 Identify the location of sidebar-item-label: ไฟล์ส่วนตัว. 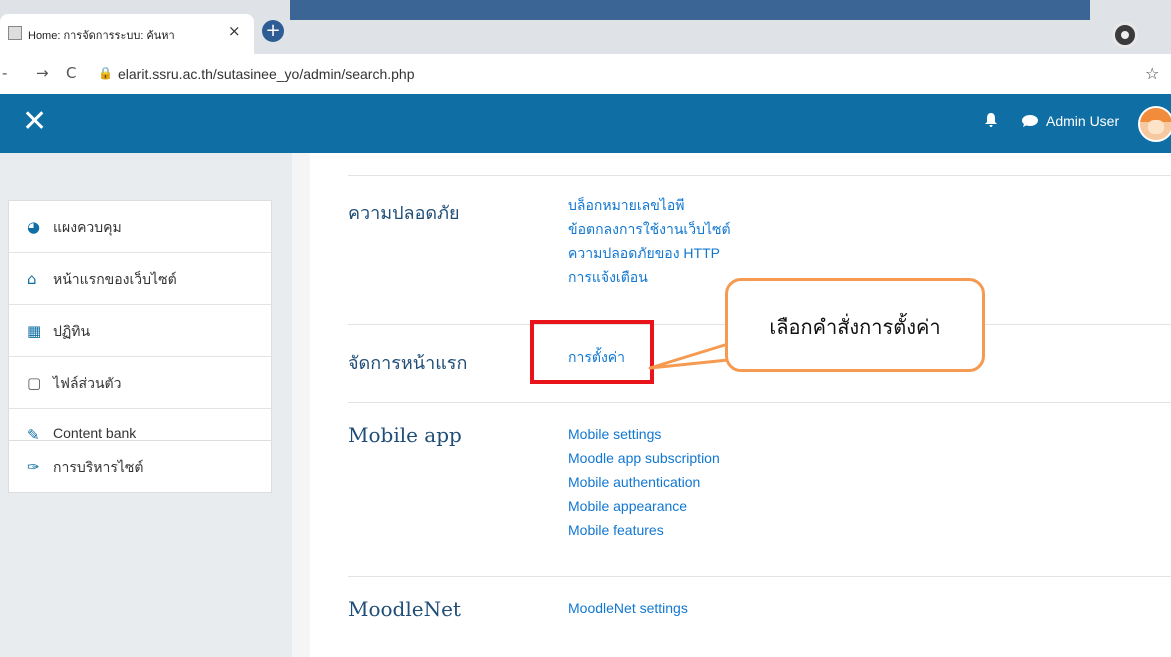
(87, 383).